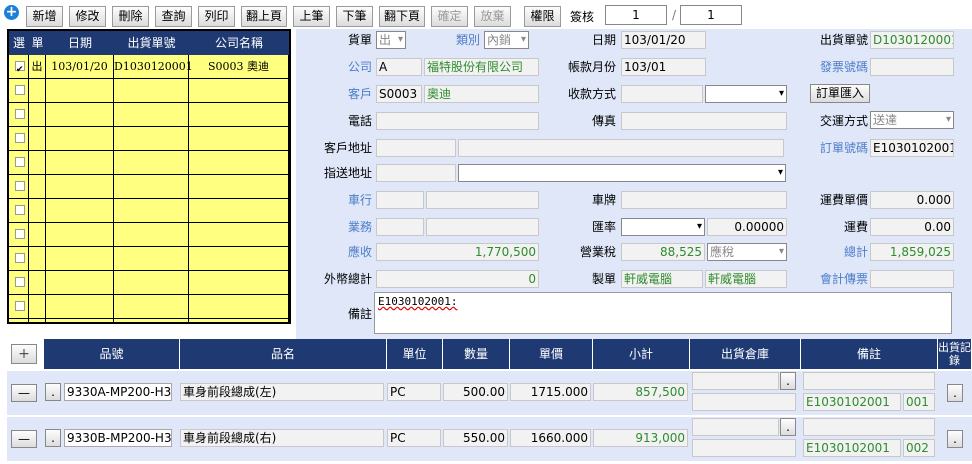  What do you see at coordinates (746, 94) in the screenshot?
I see `payment-method-select` at bounding box center [746, 94].